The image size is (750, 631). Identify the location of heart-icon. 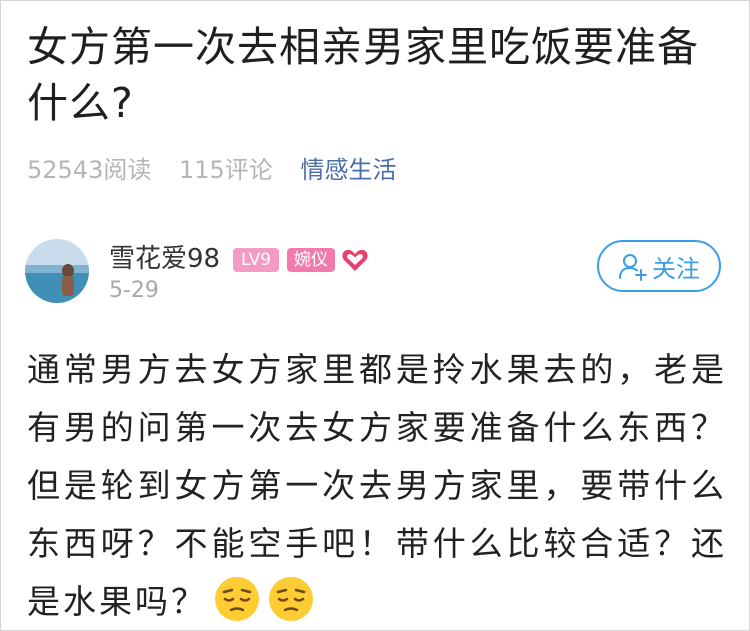
(355, 260).